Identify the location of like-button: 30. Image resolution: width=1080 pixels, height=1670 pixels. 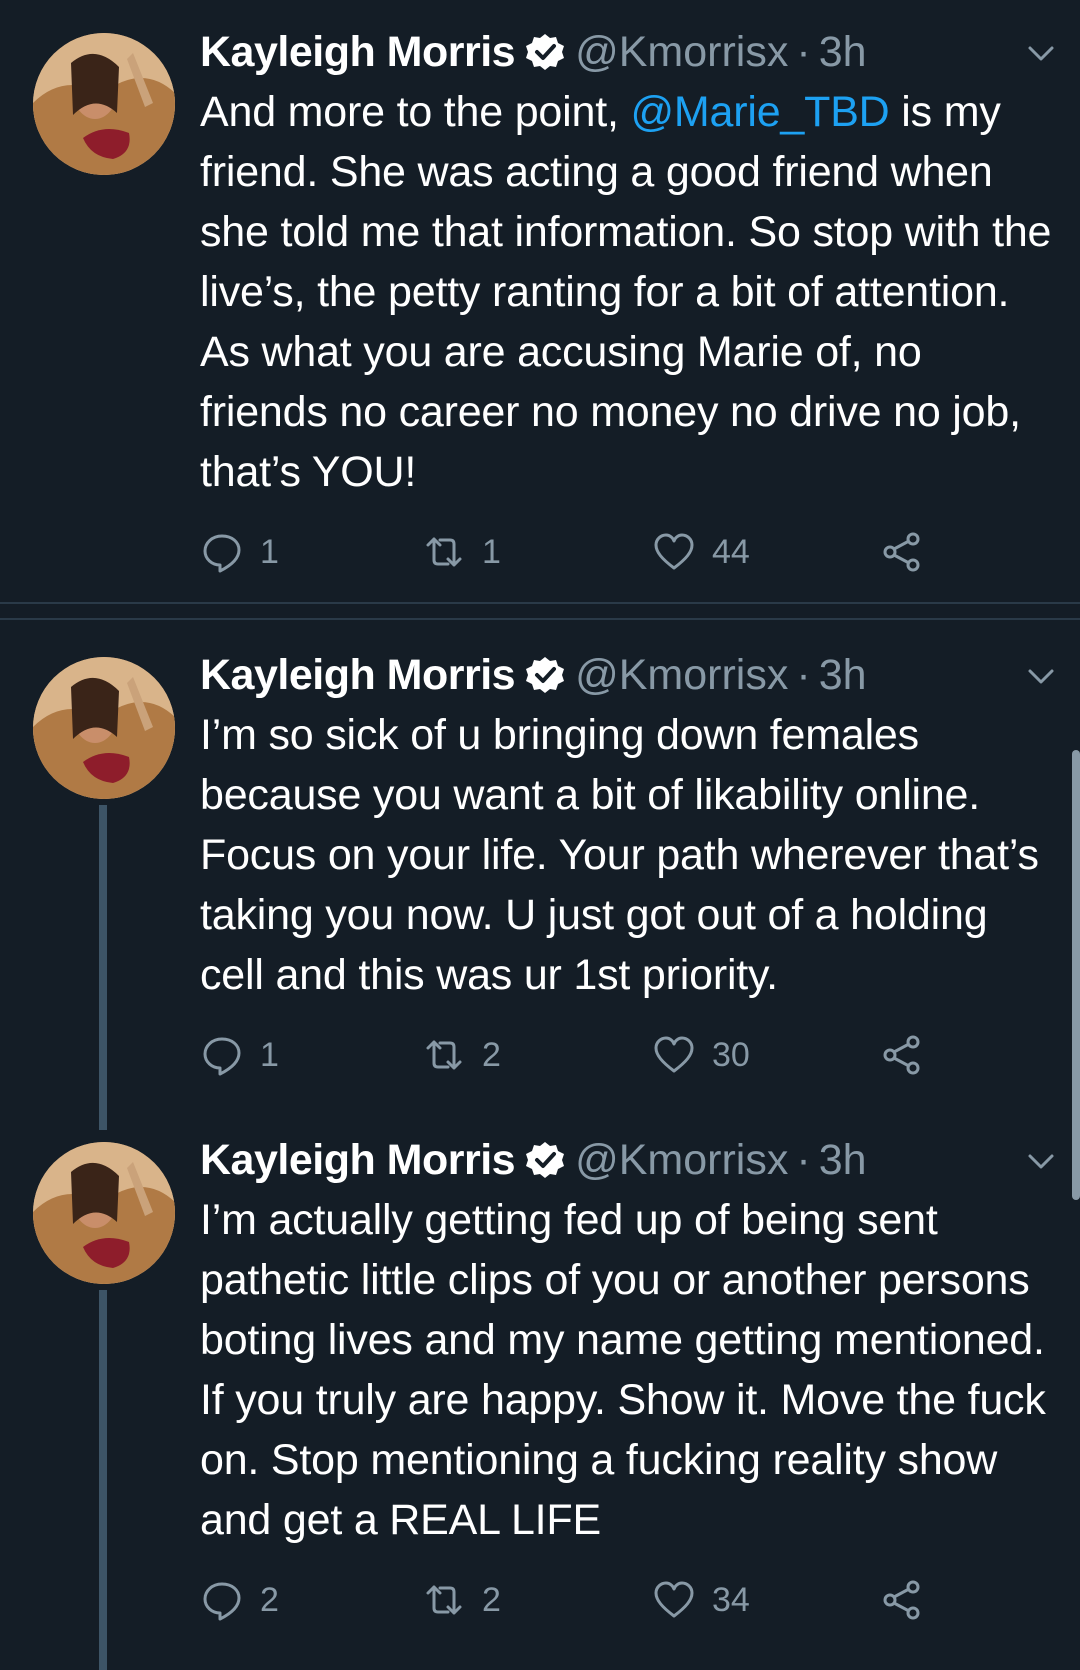
(701, 1055).